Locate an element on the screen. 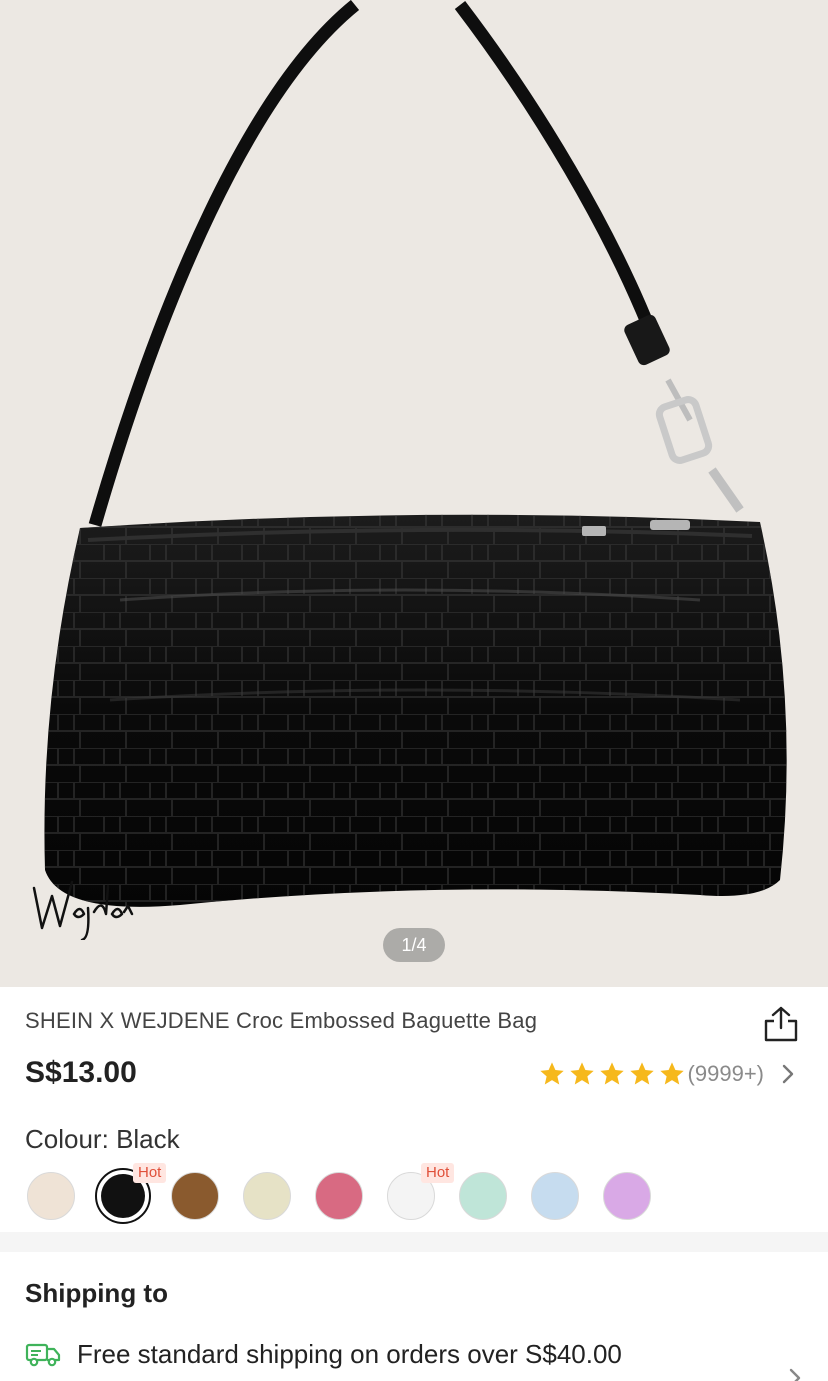 This screenshot has width=828, height=1381. selected-colour-name: Black is located at coordinates (148, 1139).